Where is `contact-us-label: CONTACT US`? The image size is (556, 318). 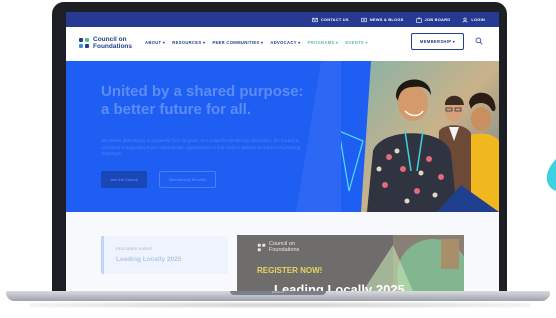
contact-us-label: CONTACT US is located at coordinates (334, 19).